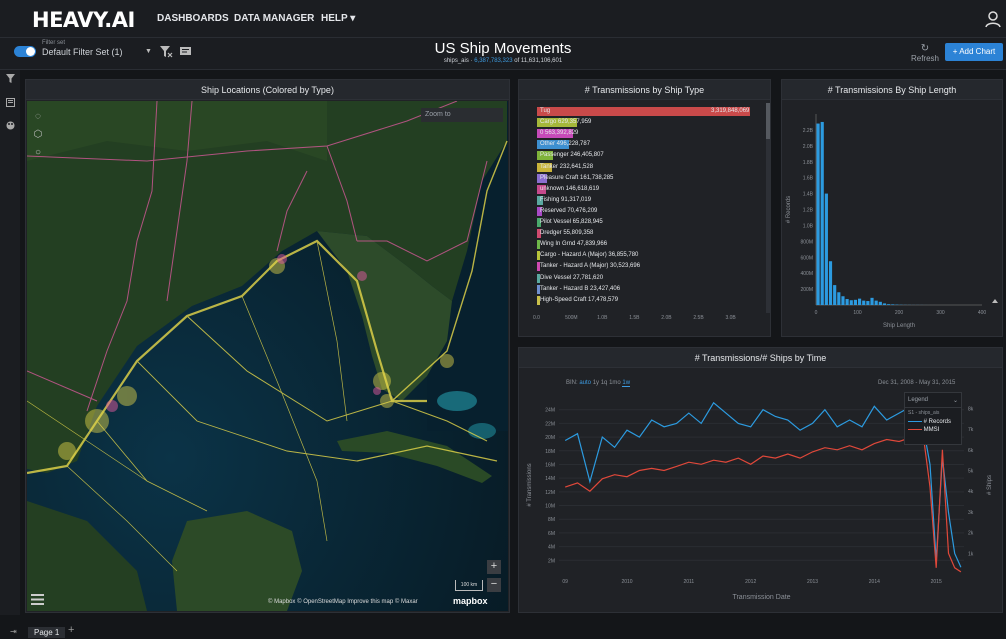  I want to click on logo: HEAVY.AI, so click(83, 20).